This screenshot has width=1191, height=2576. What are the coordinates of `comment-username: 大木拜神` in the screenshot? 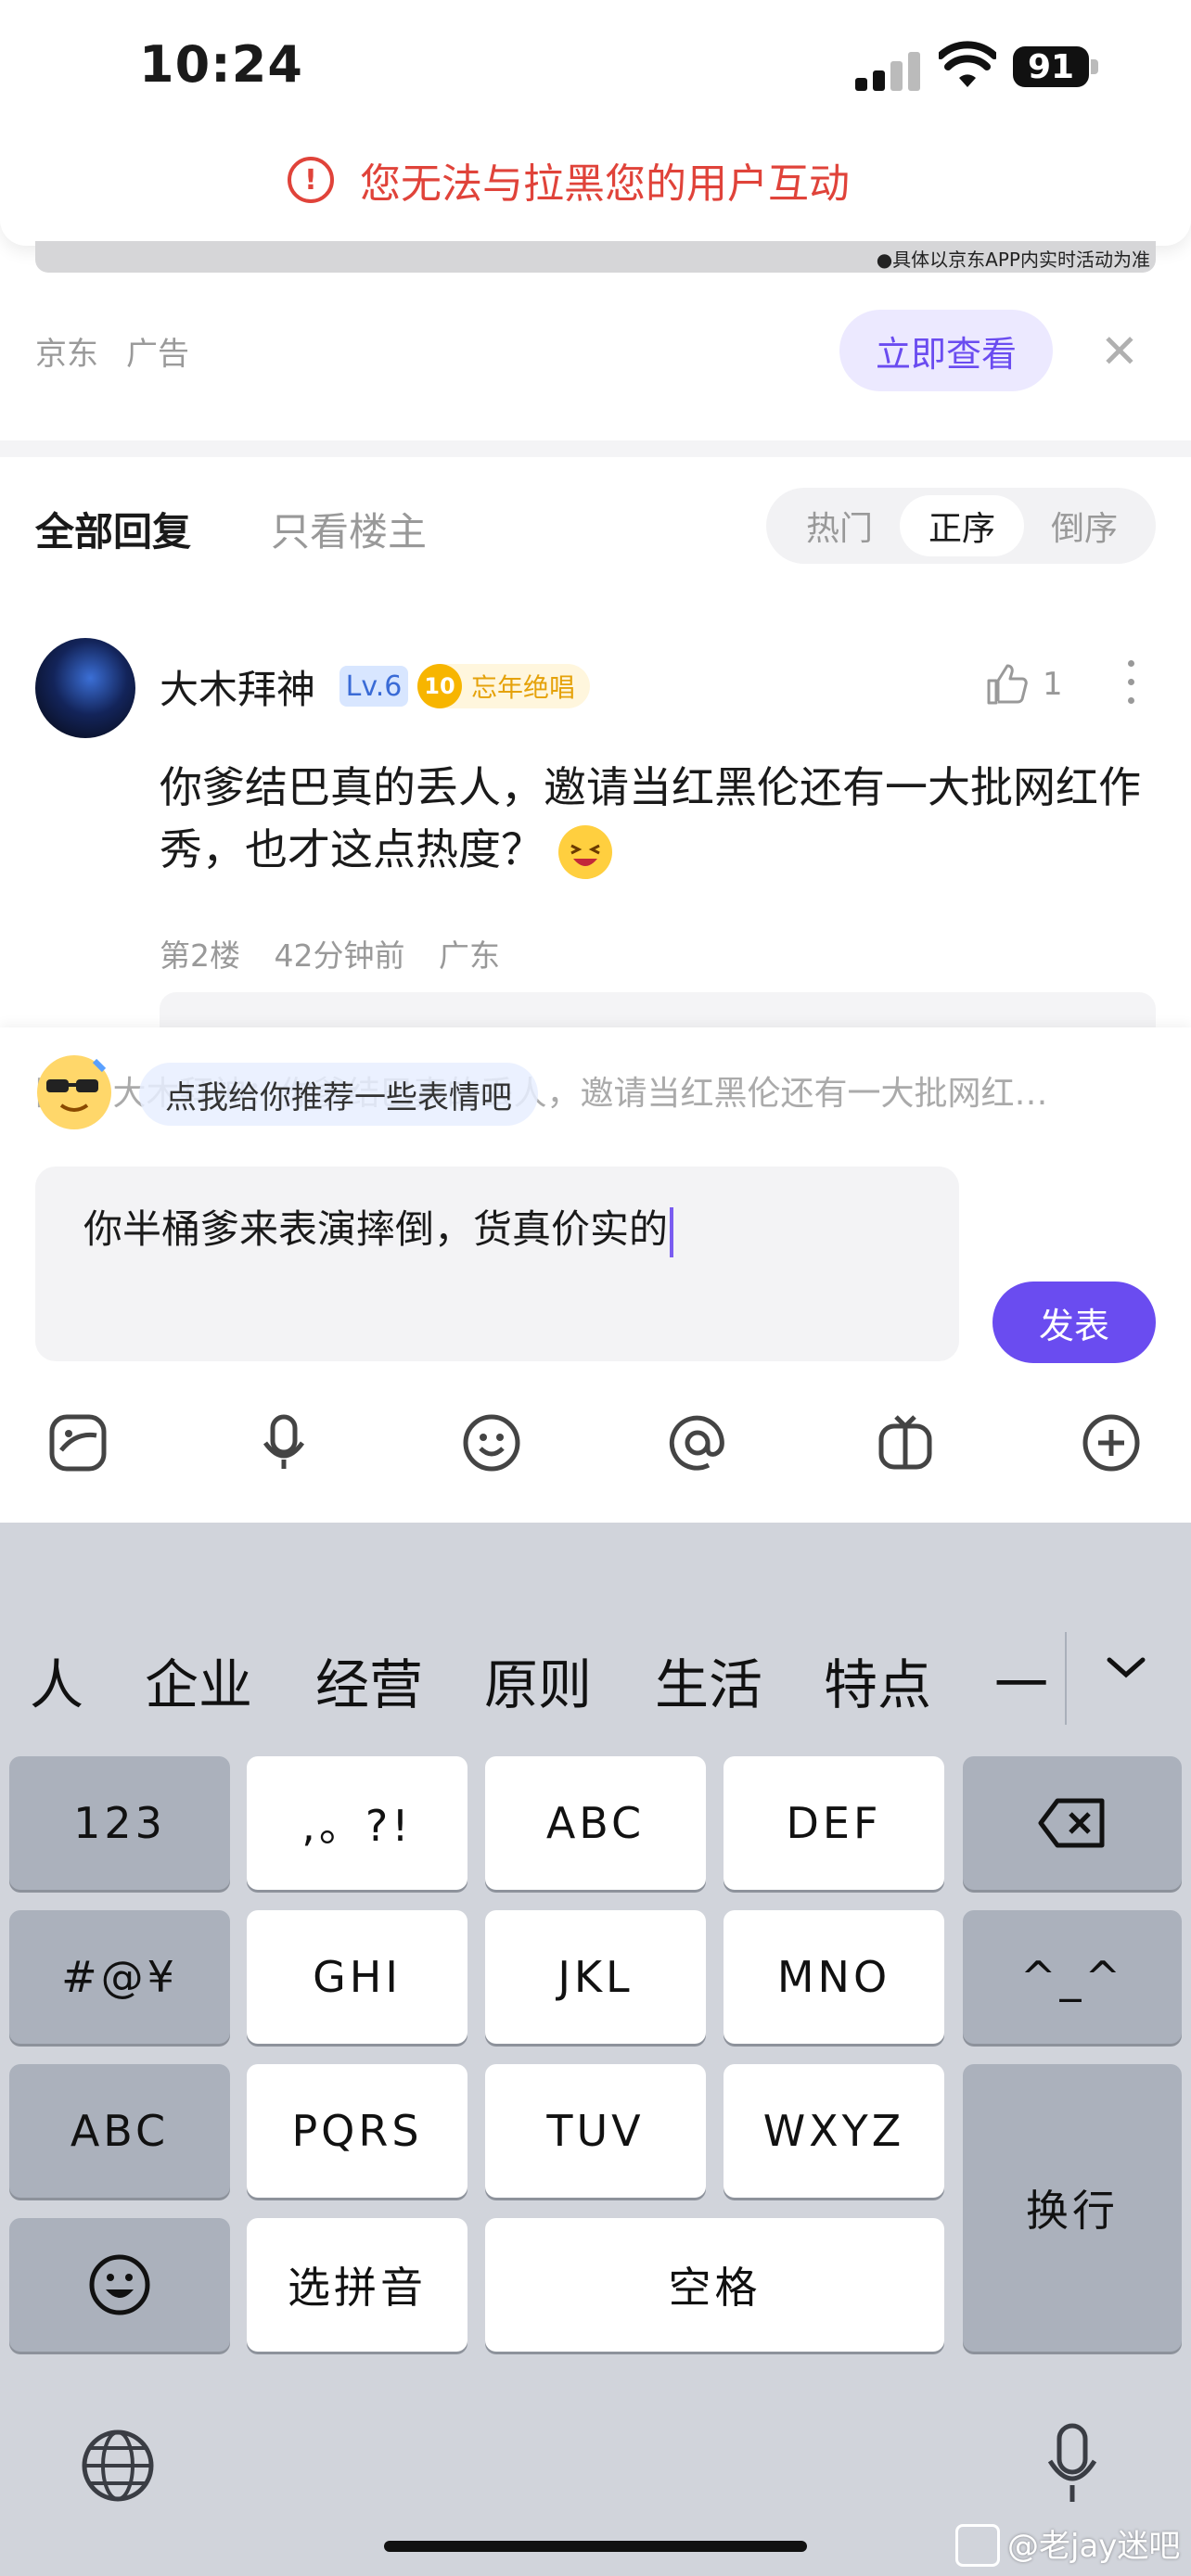 It's located at (237, 686).